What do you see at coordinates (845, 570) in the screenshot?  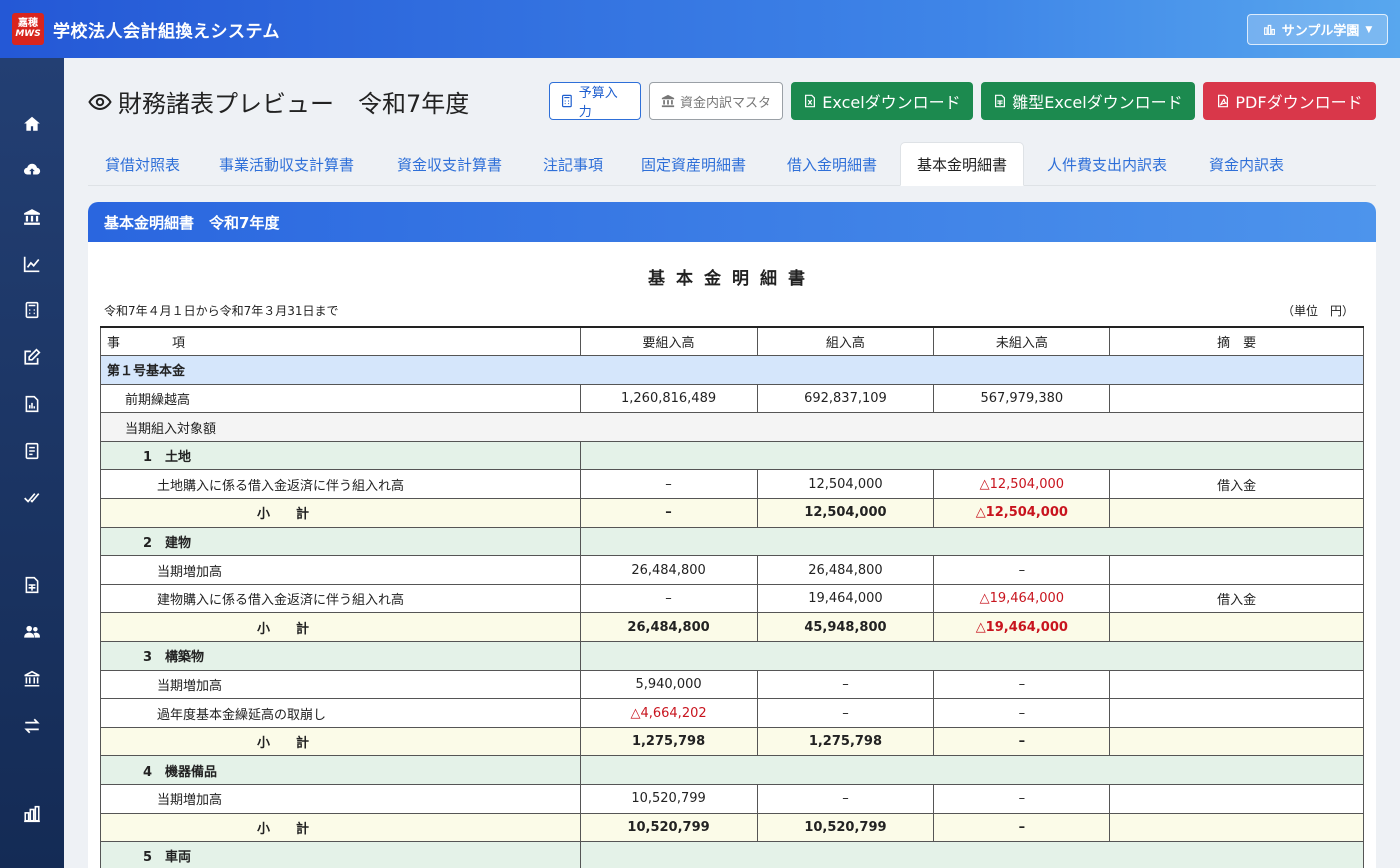 I see `incorporated-amount: 26,484,800` at bounding box center [845, 570].